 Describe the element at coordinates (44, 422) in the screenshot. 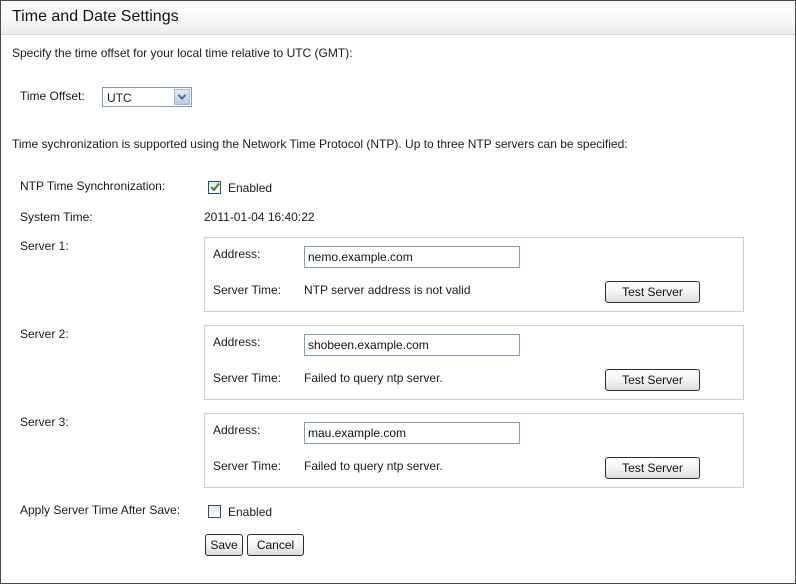

I see `server-3-label: Server 3:` at that location.